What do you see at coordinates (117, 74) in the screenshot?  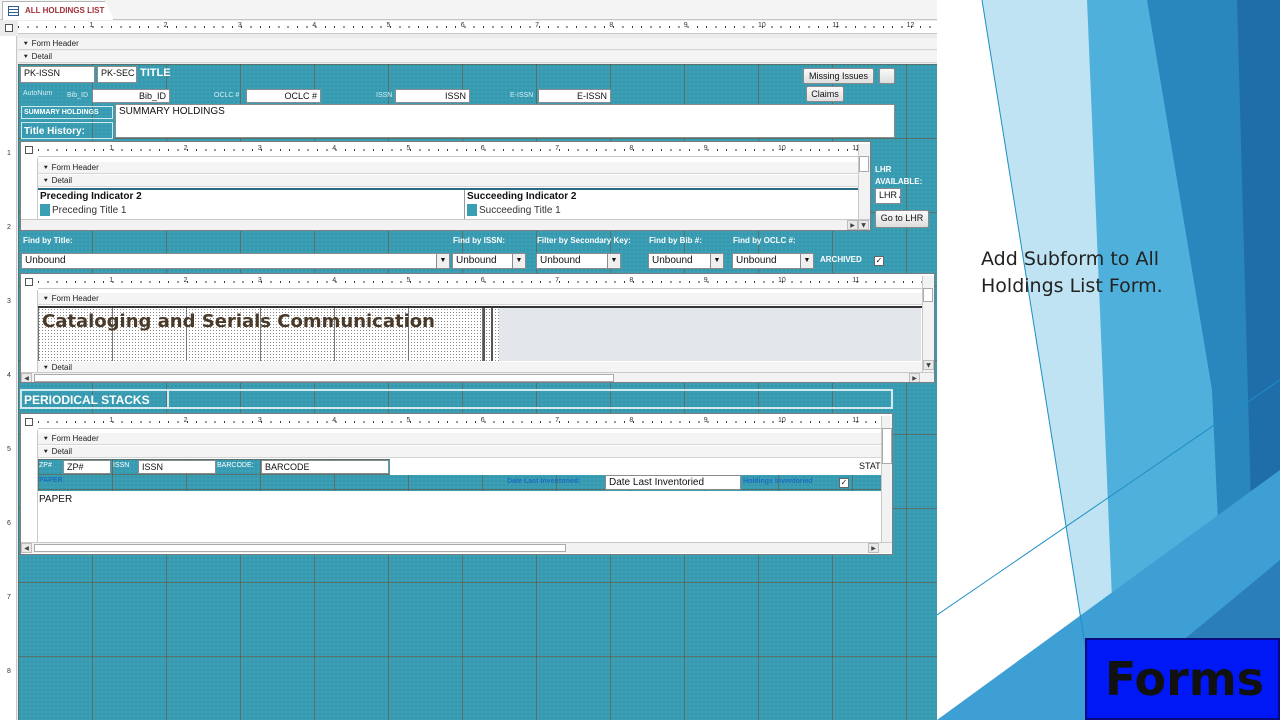 I see `pk-sec-field: PK-SEC` at bounding box center [117, 74].